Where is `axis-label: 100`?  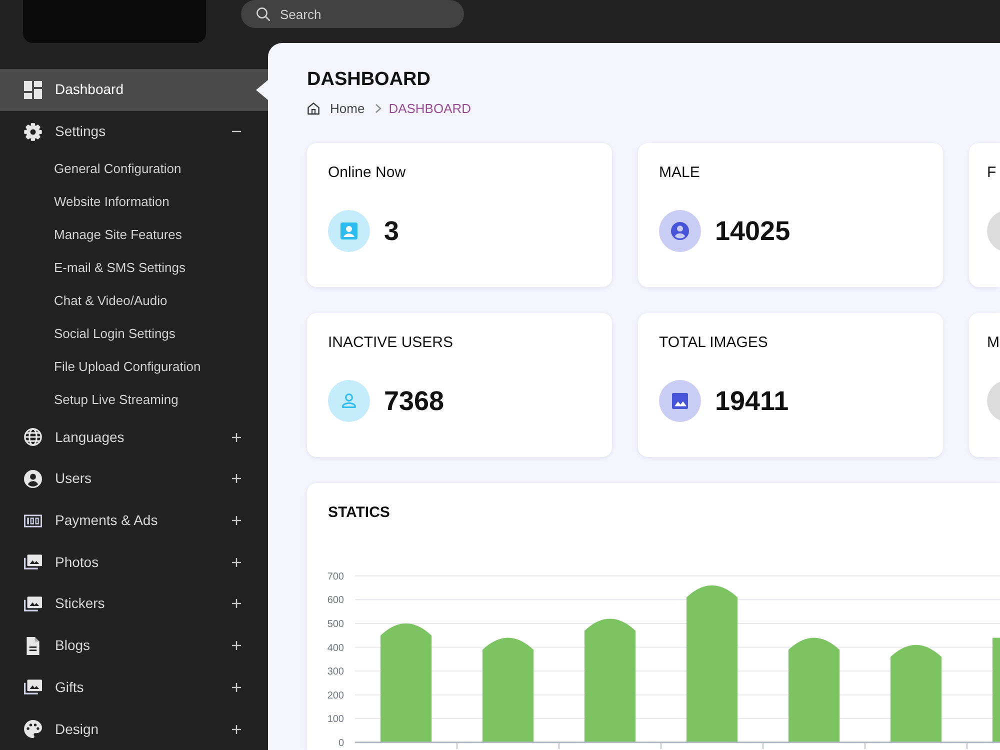 axis-label: 100 is located at coordinates (335, 720).